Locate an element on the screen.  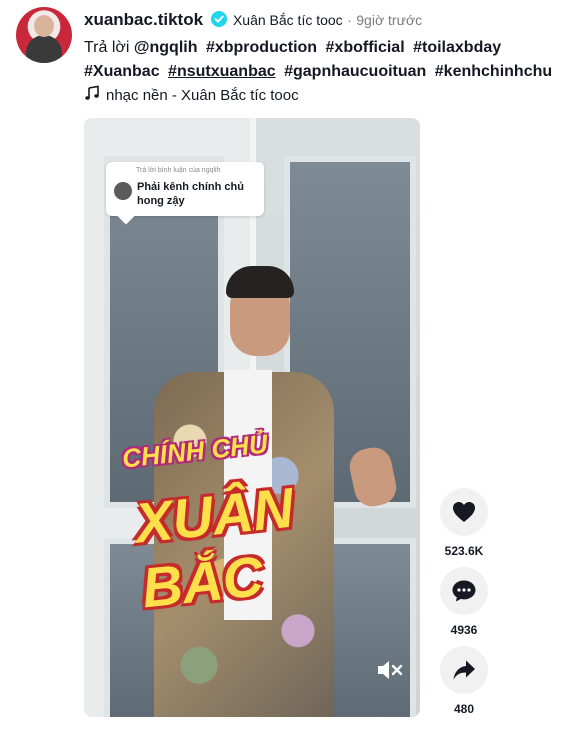
reply-header: Trả lời bình luận của ngqlih is located at coordinates (178, 170).